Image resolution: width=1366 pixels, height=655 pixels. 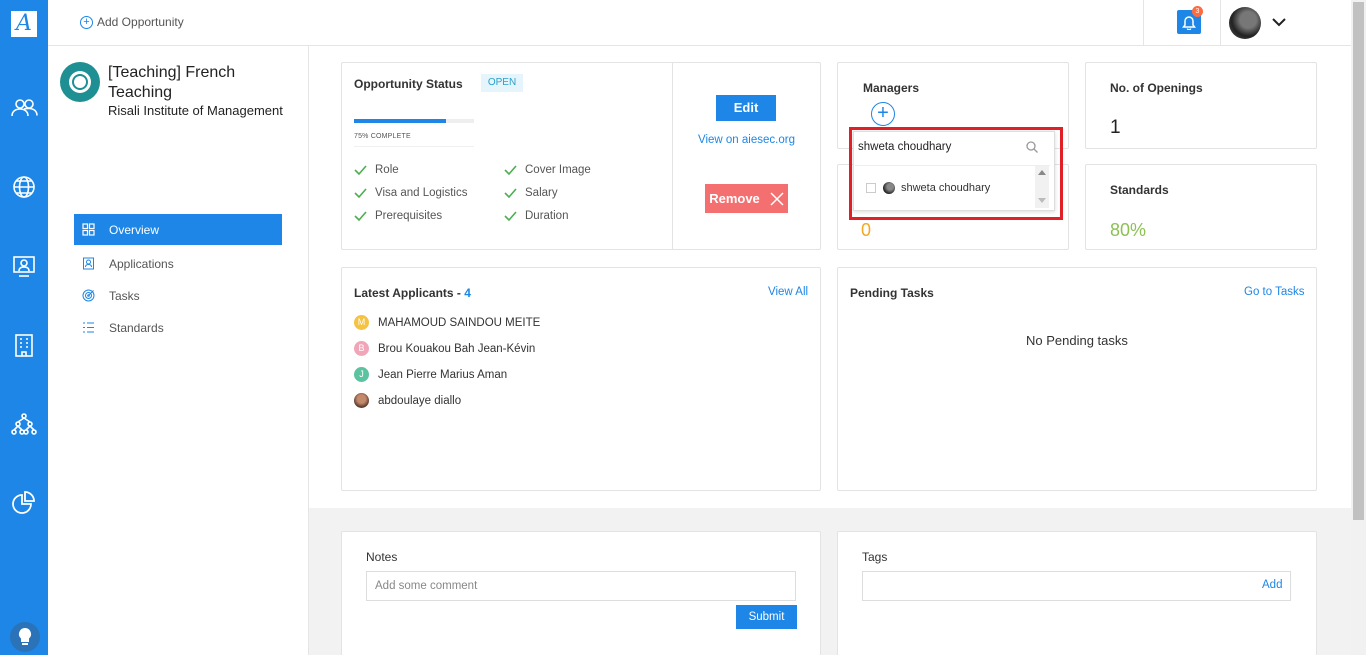 I want to click on opportunity-title: [Teaching] French Teaching, so click(x=172, y=82).